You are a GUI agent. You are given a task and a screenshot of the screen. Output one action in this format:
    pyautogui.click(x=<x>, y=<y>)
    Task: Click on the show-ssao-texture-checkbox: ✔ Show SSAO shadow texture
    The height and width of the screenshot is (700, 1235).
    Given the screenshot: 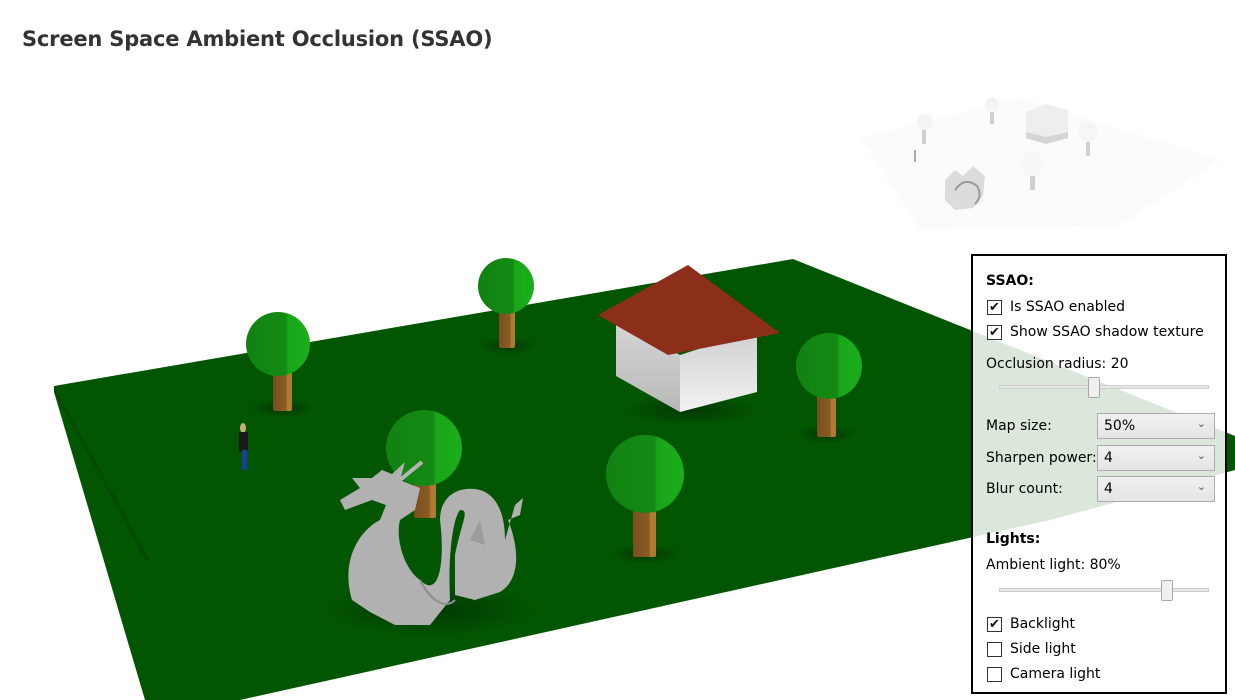 What is the action you would take?
    pyautogui.click(x=1095, y=332)
    